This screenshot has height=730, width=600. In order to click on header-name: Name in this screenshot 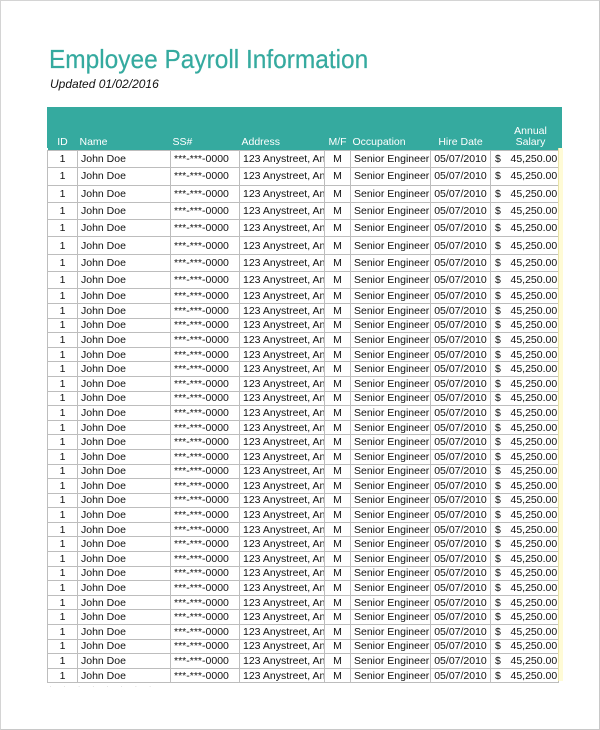, I will do `click(124, 129)`.